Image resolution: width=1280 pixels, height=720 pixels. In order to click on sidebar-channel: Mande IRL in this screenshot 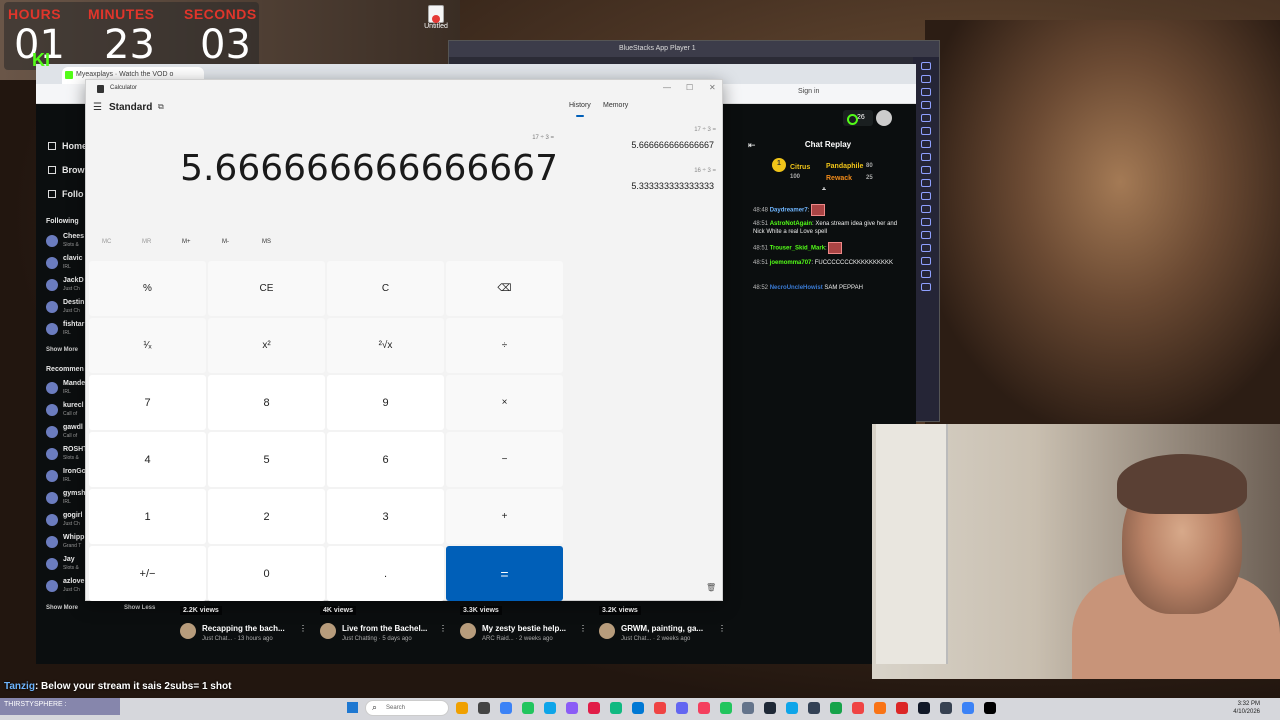, I will do `click(66, 389)`.